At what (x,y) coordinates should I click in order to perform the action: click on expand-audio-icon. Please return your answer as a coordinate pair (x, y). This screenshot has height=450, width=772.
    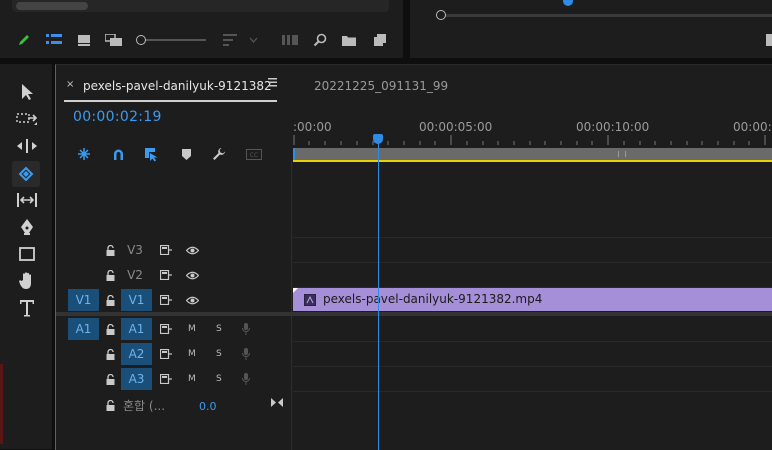
    Looking at the image, I should click on (277, 402).